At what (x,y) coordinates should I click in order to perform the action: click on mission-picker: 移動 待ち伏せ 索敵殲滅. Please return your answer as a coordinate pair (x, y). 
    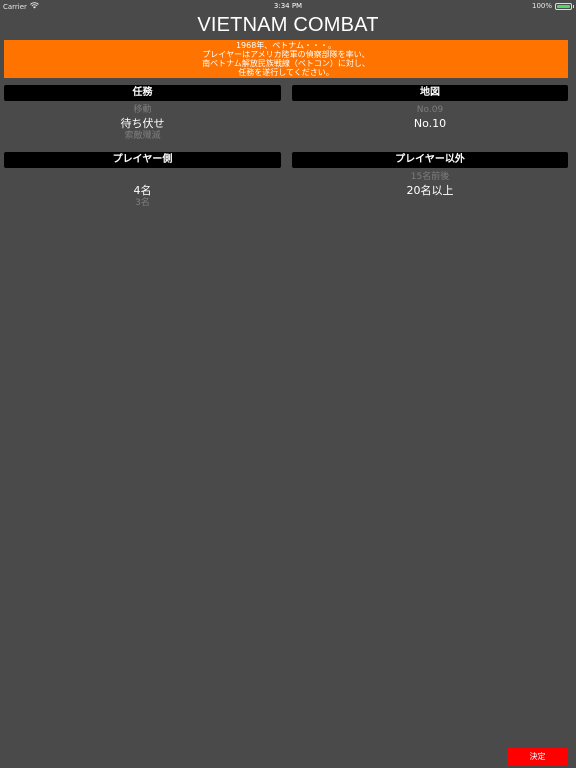
    Looking at the image, I should click on (142, 123).